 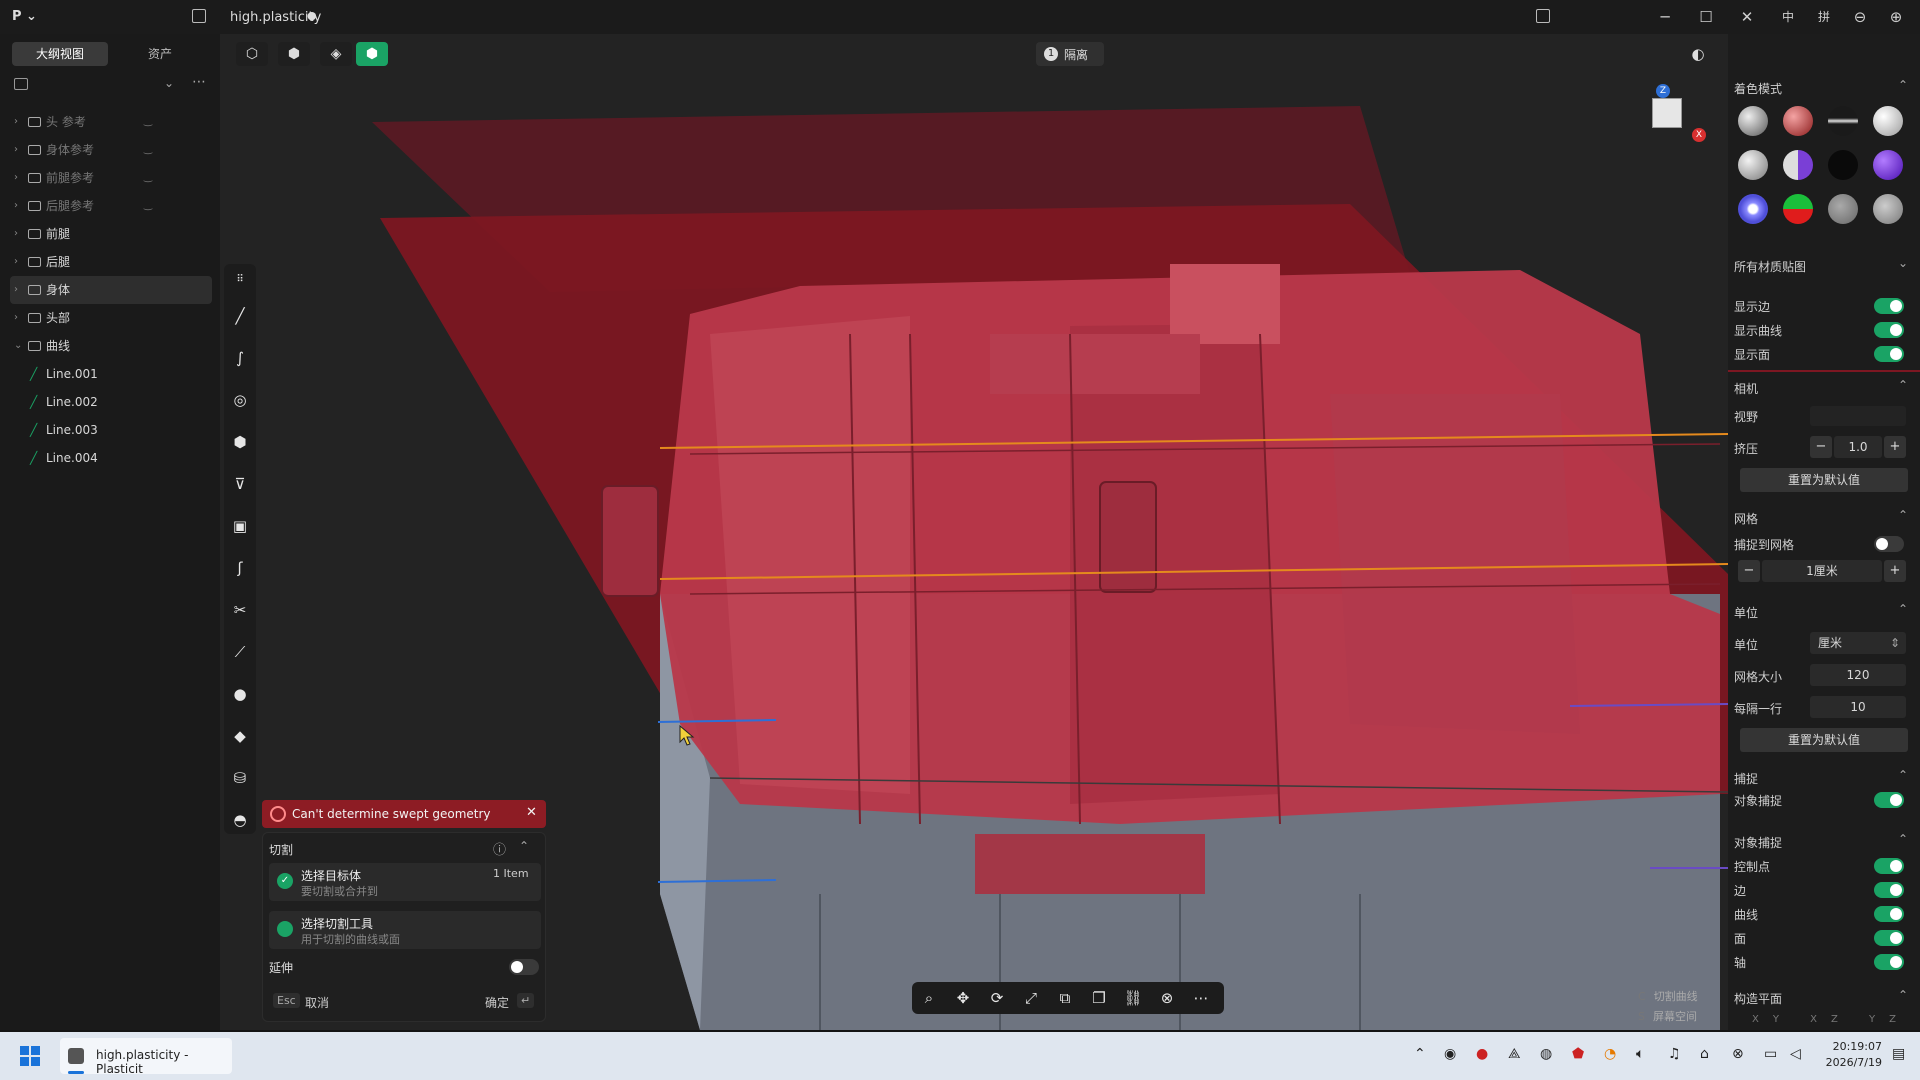 What do you see at coordinates (1889, 866) in the screenshot?
I see `snap-ctrl-points-toggle` at bounding box center [1889, 866].